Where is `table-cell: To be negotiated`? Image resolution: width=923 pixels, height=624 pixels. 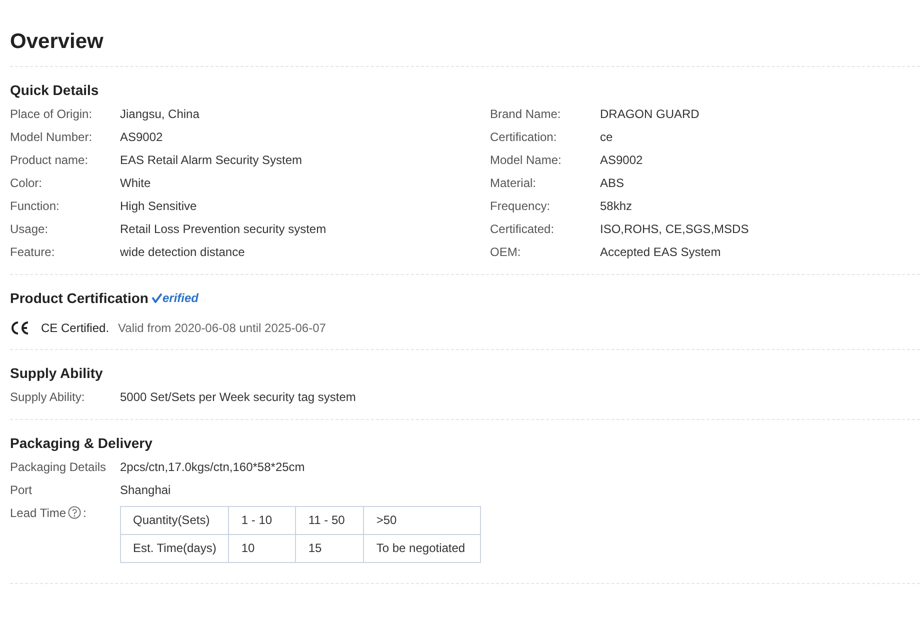
table-cell: To be negotiated is located at coordinates (422, 548).